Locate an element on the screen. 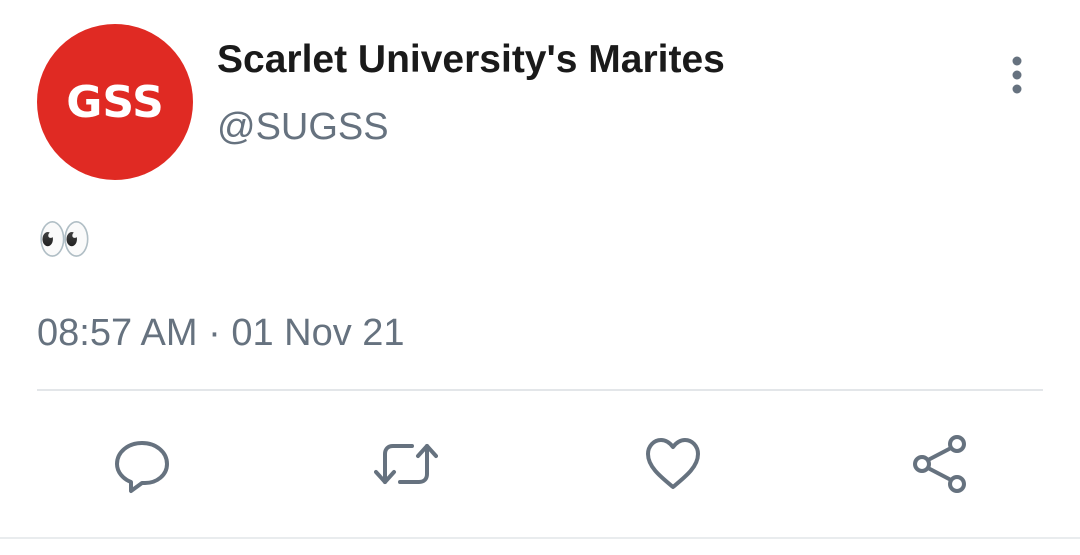 The height and width of the screenshot is (555, 1080). reply-button is located at coordinates (142, 464).